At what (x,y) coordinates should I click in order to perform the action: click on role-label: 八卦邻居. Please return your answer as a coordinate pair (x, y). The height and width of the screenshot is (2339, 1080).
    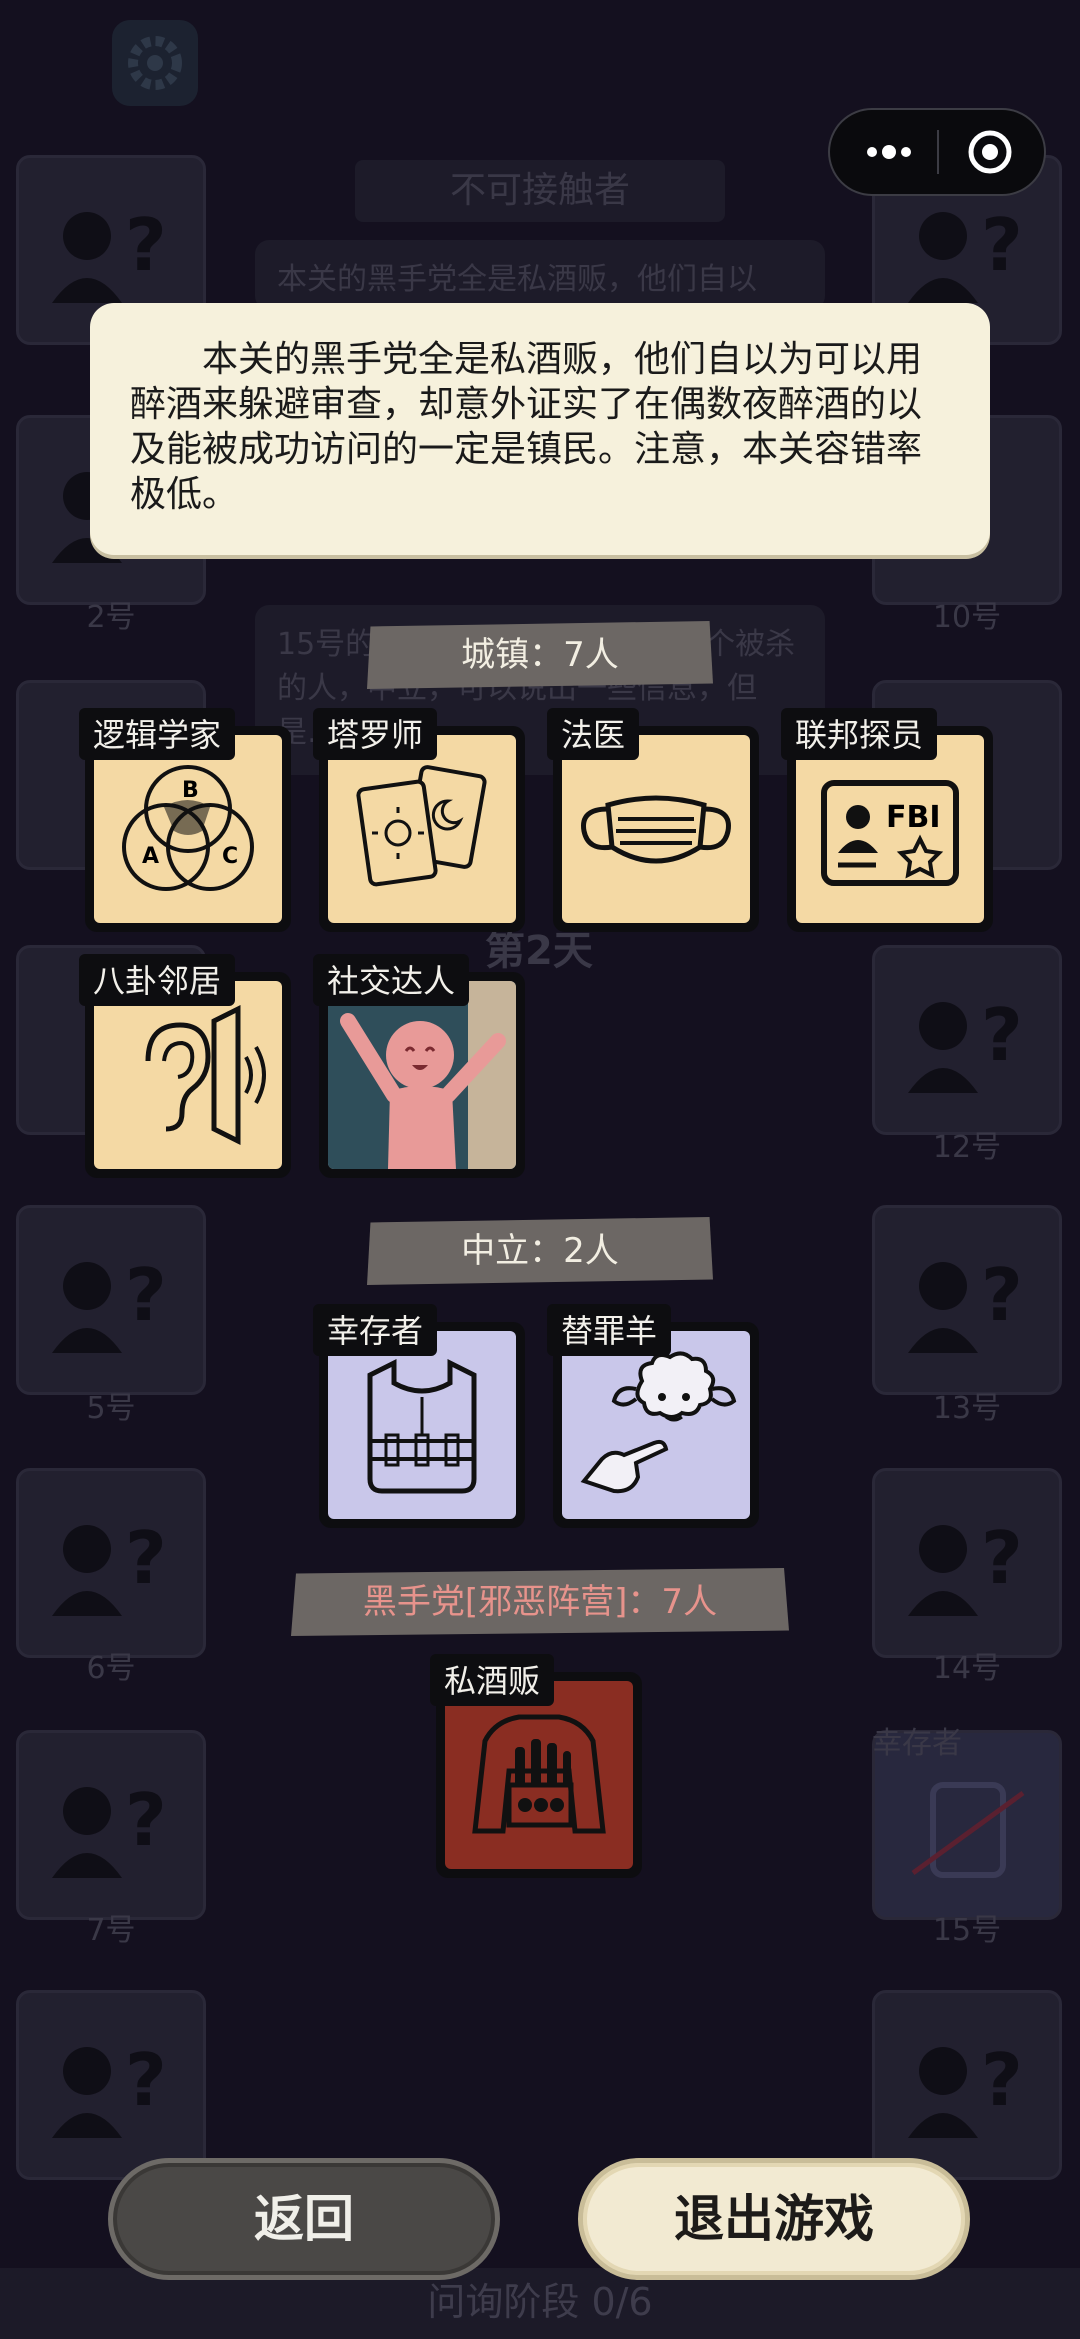
    Looking at the image, I should click on (157, 980).